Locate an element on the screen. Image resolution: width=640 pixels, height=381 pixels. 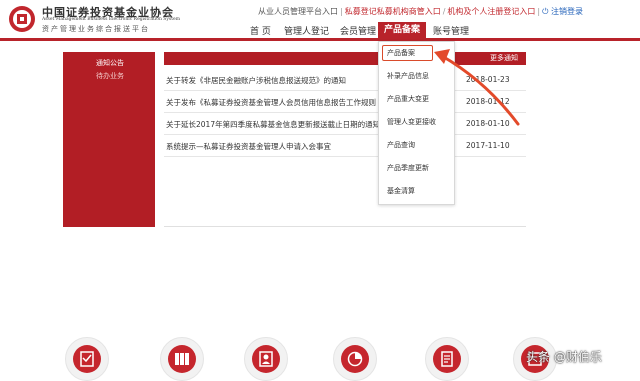
pie-chart-button is located at coordinates (355, 359).